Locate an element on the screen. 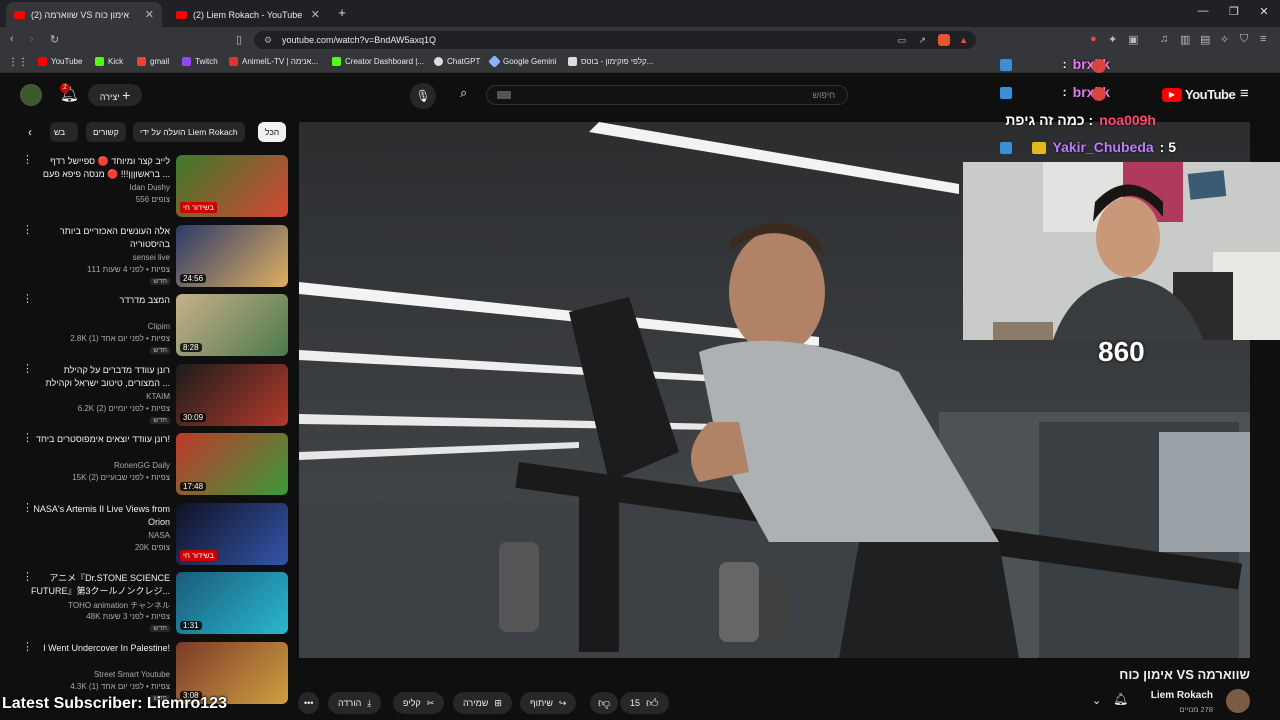  back-icon: ‹ is located at coordinates (12, 39).